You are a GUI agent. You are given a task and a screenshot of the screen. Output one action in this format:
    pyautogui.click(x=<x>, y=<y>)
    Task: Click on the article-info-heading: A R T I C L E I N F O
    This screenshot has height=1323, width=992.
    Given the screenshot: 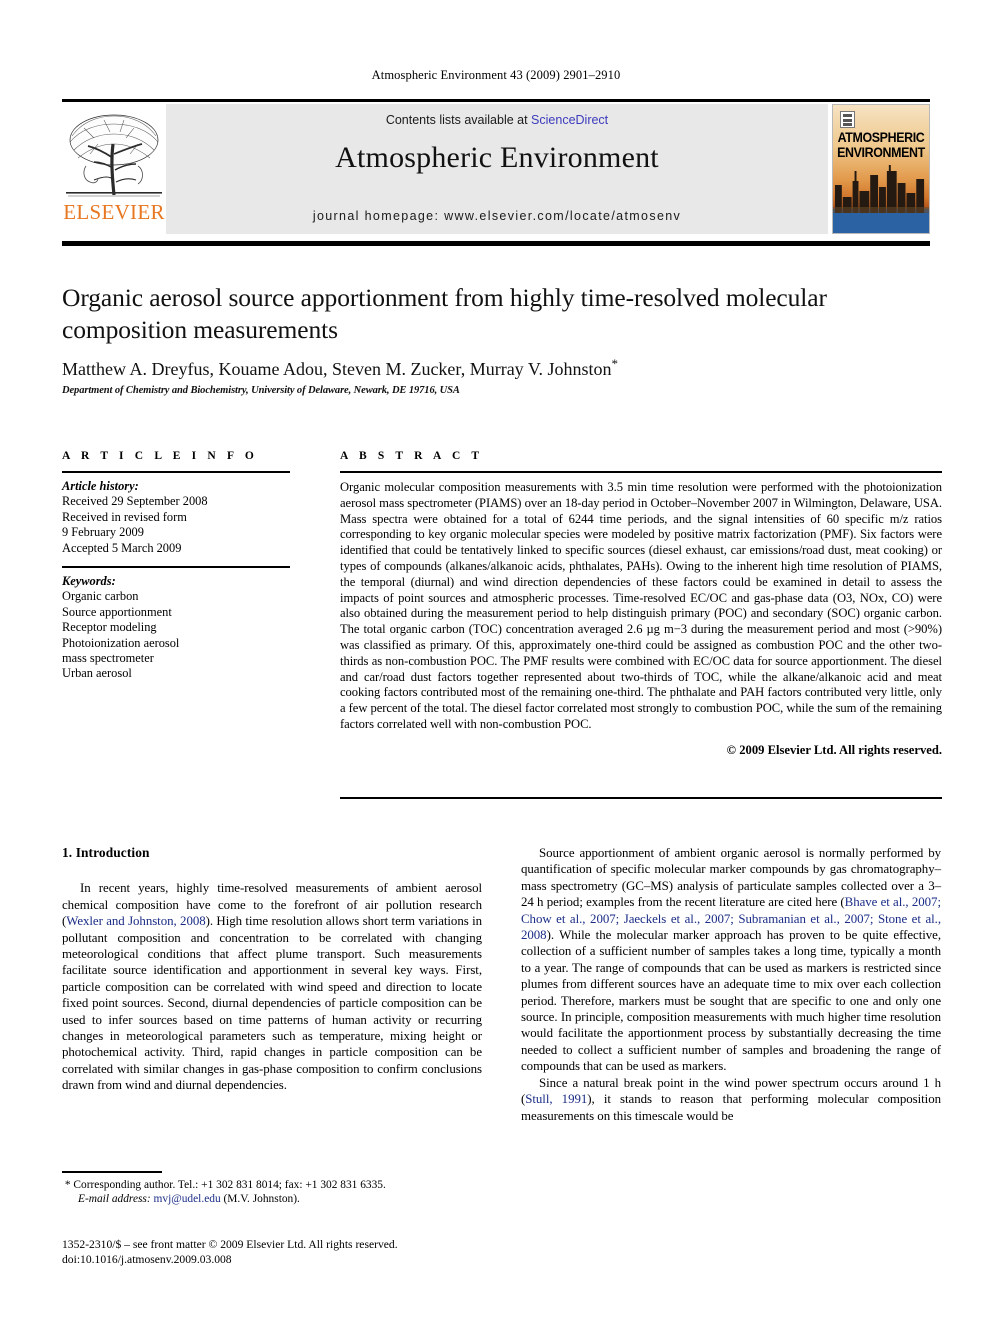 What is the action you would take?
    pyautogui.click(x=160, y=456)
    